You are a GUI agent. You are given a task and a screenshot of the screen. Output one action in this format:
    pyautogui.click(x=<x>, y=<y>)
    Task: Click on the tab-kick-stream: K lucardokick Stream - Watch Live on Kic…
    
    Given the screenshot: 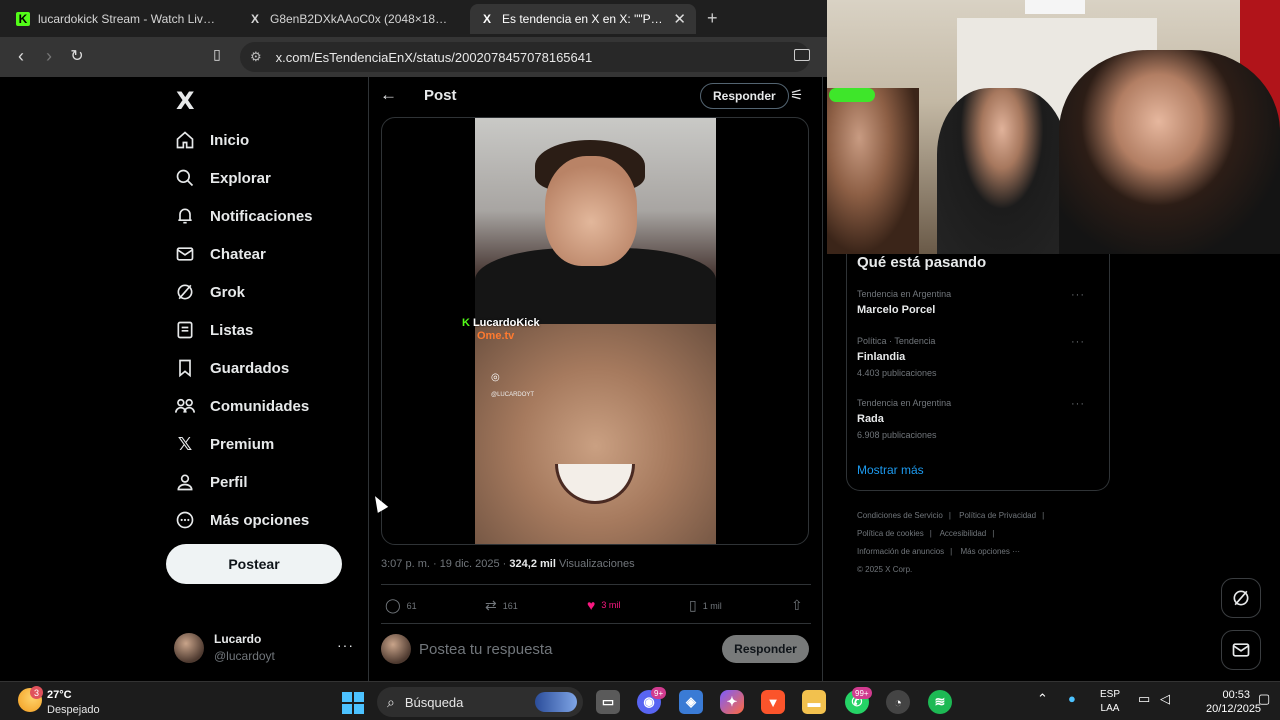 What is the action you would take?
    pyautogui.click(x=118, y=19)
    